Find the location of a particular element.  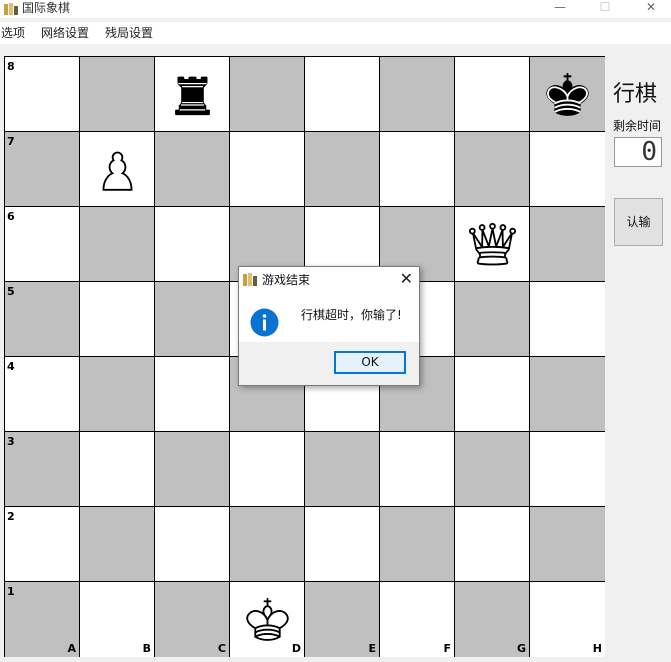

timer-display: 0 is located at coordinates (638, 152).